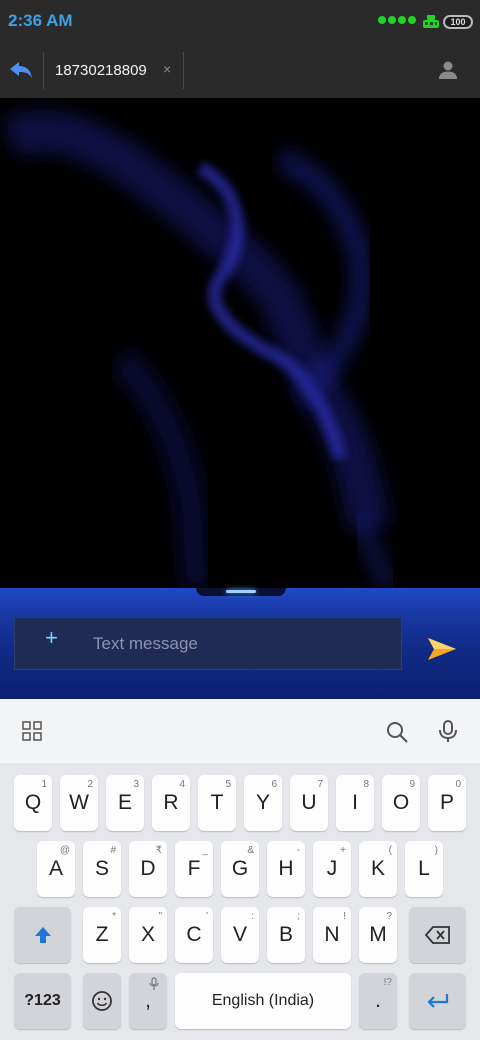 This screenshot has width=480, height=1040. I want to click on key-label: Q, so click(33, 802).